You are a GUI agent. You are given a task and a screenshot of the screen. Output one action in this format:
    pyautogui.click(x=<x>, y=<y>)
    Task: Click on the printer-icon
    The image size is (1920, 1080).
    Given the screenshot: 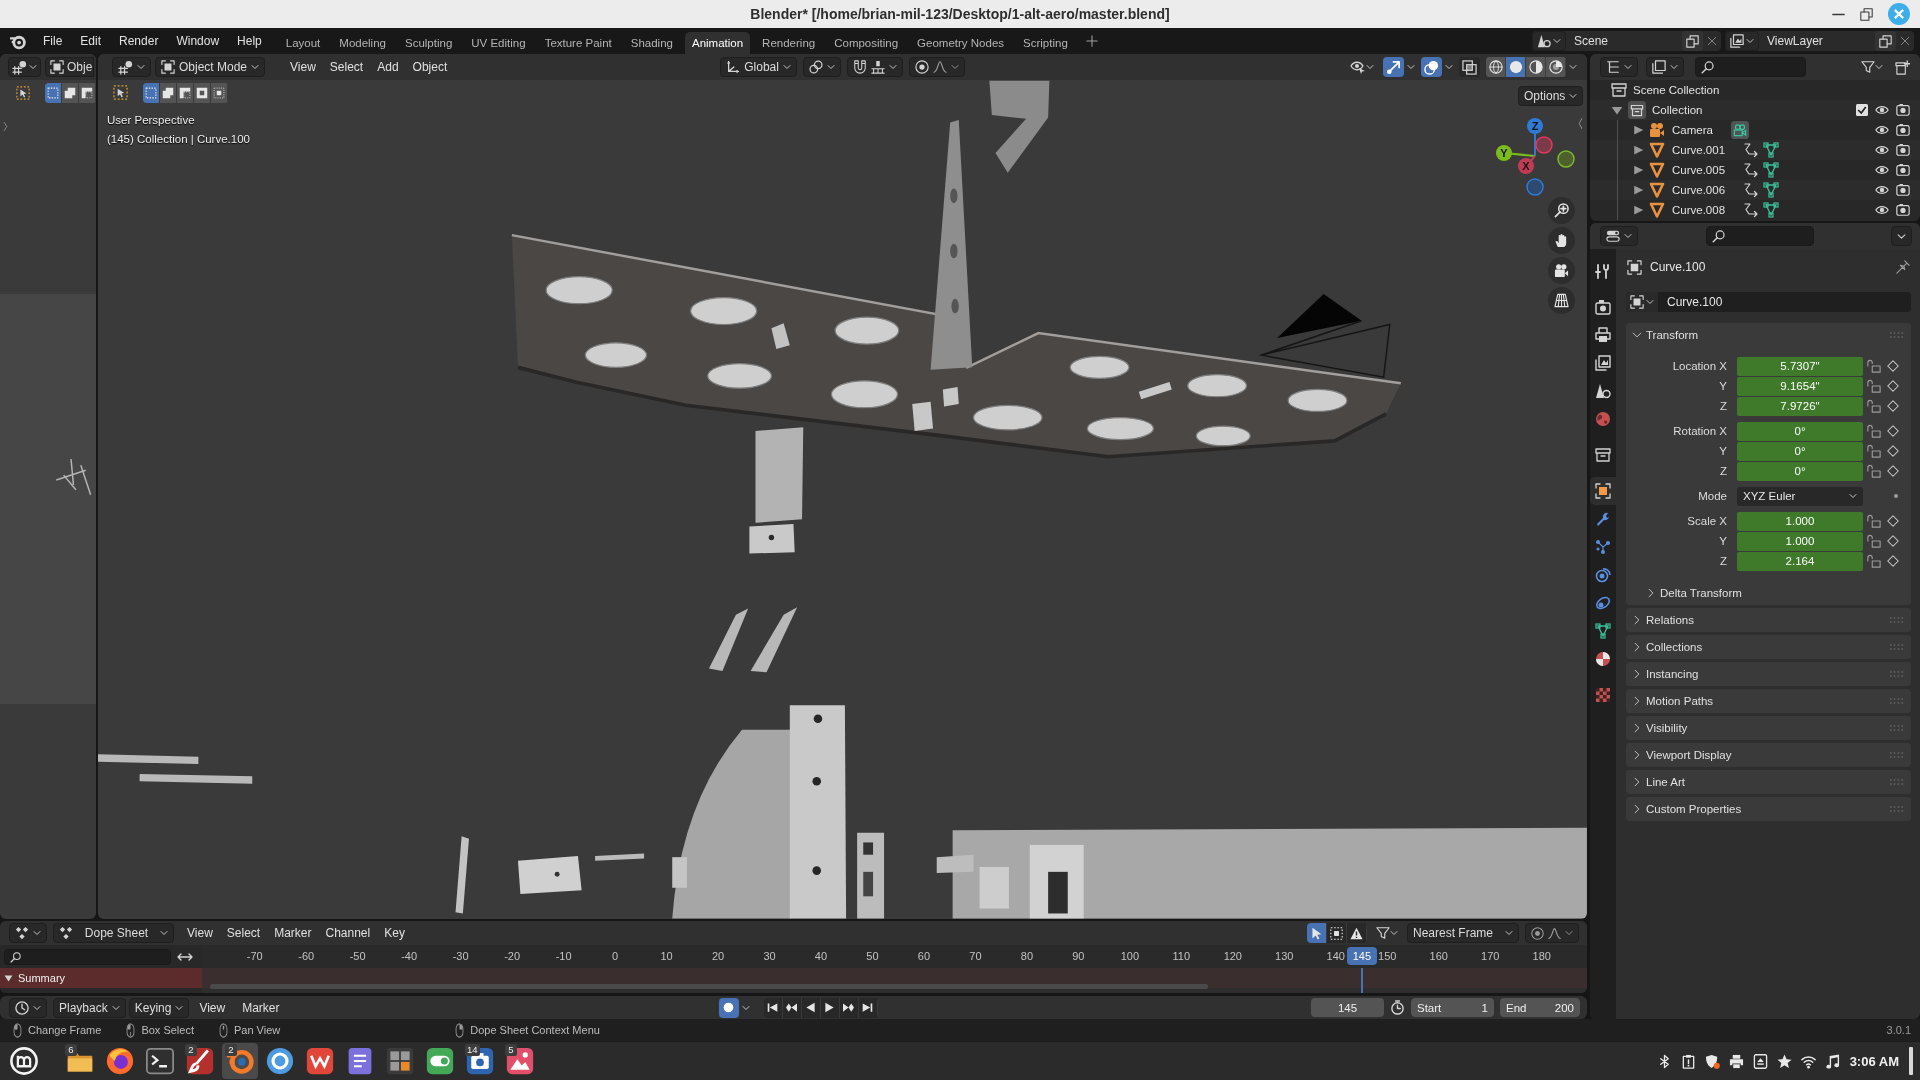 What is the action you would take?
    pyautogui.click(x=1736, y=1061)
    